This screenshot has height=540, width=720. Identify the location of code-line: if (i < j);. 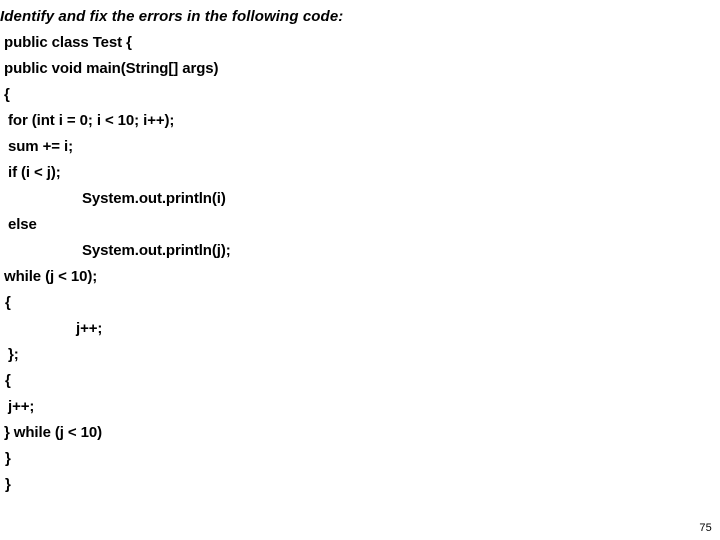
(34, 172).